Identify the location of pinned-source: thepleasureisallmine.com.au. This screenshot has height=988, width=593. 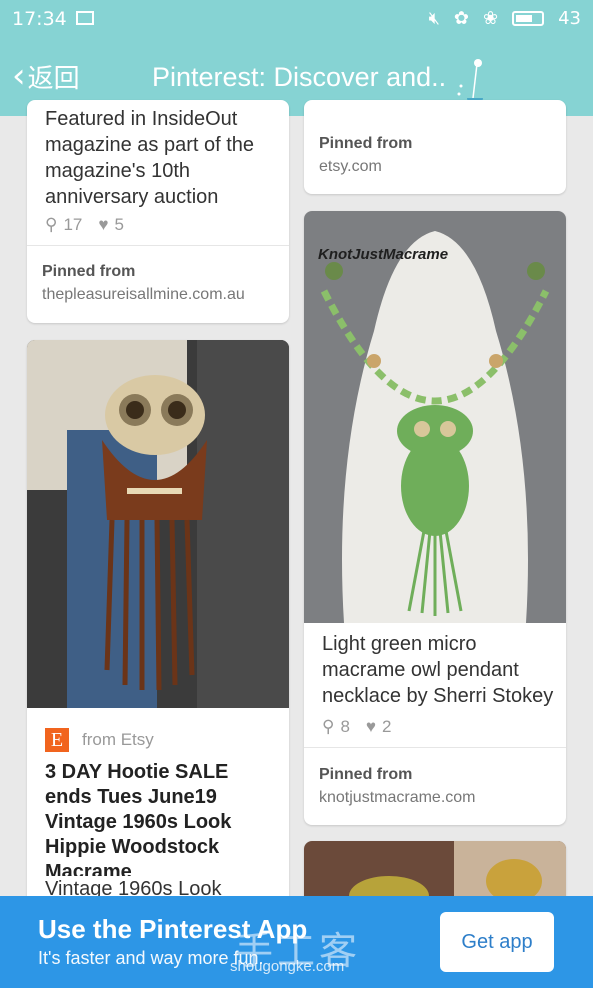
(143, 294).